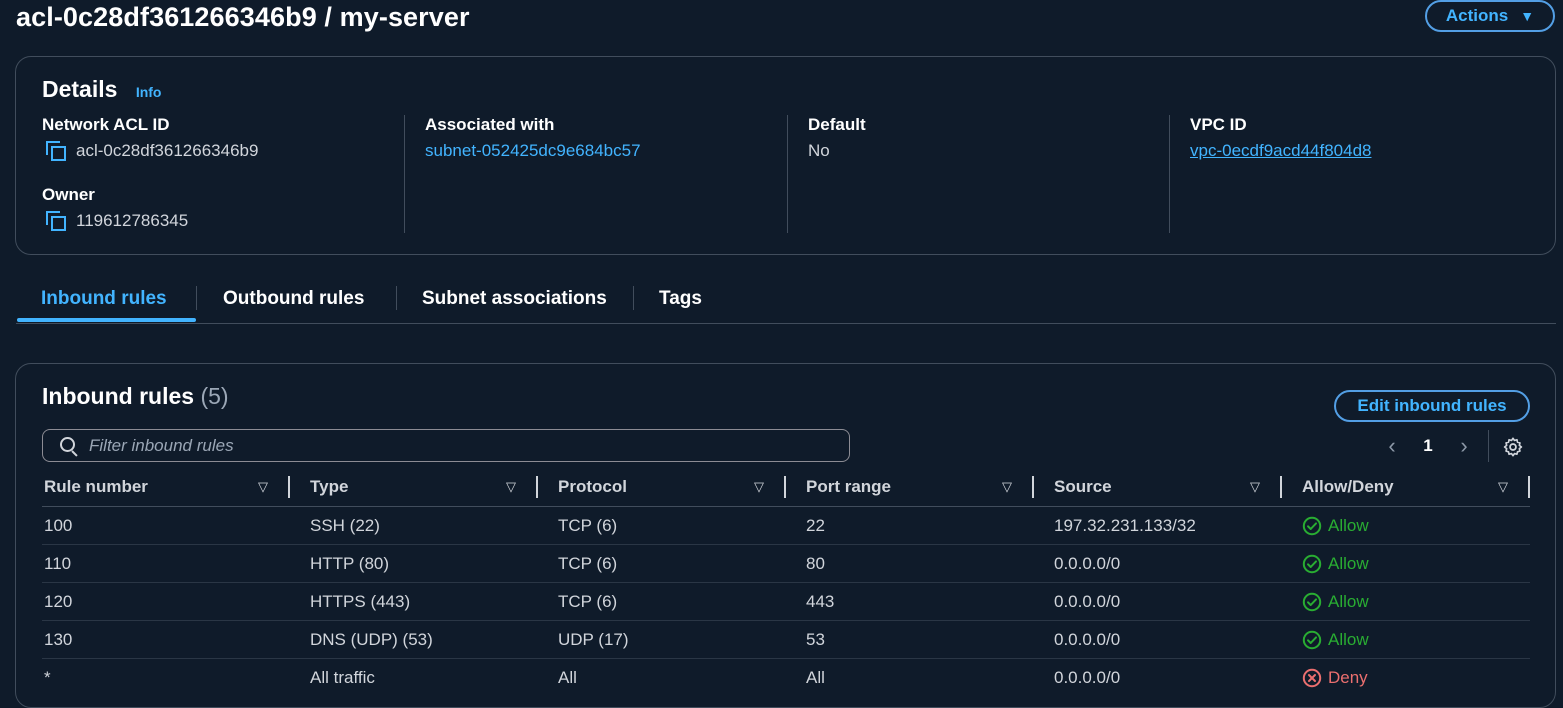 This screenshot has height=708, width=1563. I want to click on column-header-protocol: Protocol, so click(592, 487).